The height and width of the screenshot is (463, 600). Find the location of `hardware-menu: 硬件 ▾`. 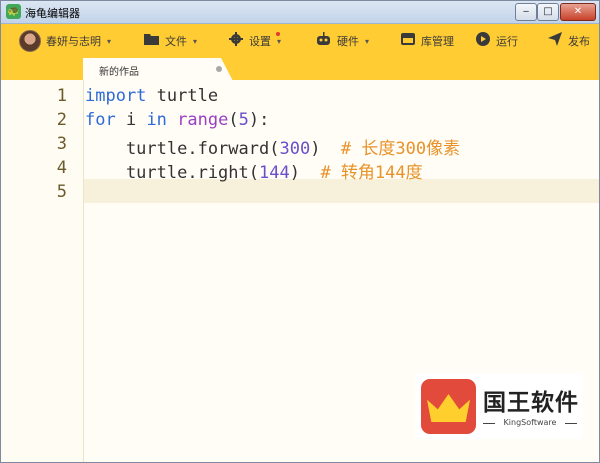

hardware-menu: 硬件 ▾ is located at coordinates (342, 41).